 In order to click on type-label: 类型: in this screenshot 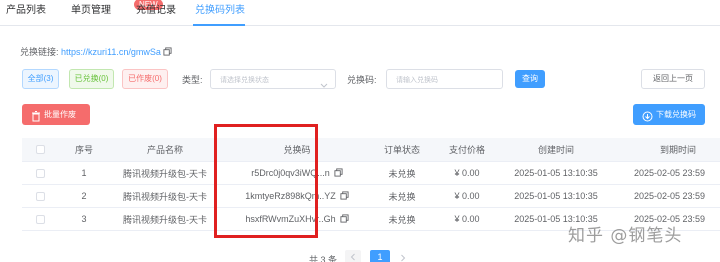, I will do `click(192, 80)`.